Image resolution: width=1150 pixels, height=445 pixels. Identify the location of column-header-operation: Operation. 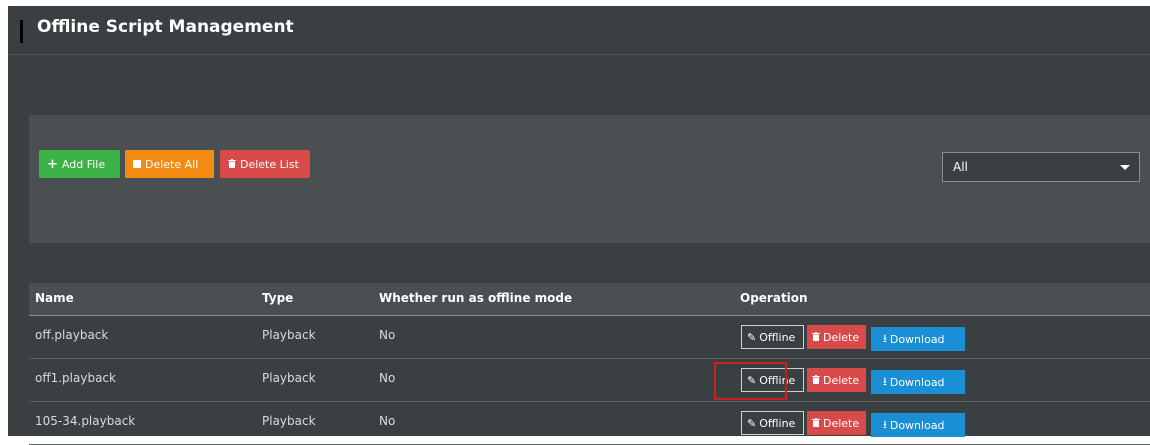
(774, 298).